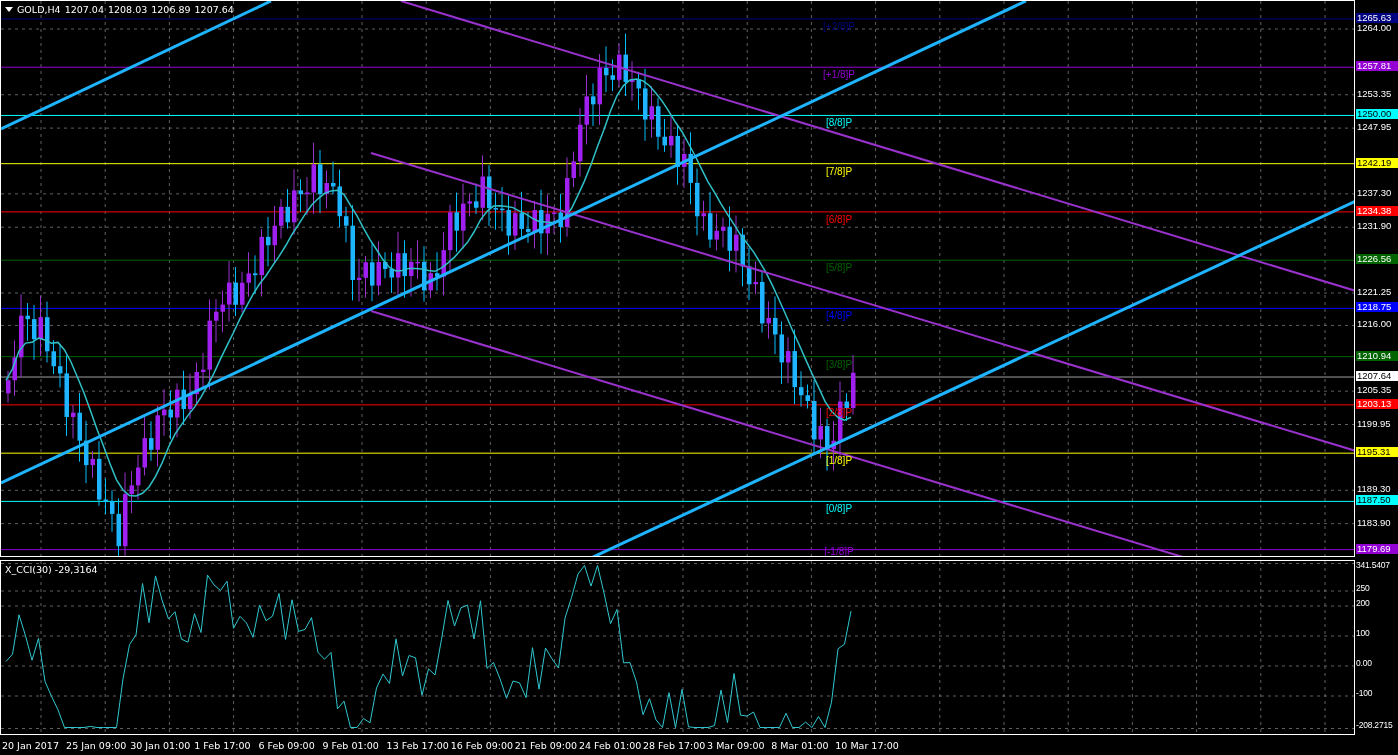 The height and width of the screenshot is (755, 1398). Describe the element at coordinates (1374, 423) in the screenshot. I see `price-tick: 1199.95` at that location.